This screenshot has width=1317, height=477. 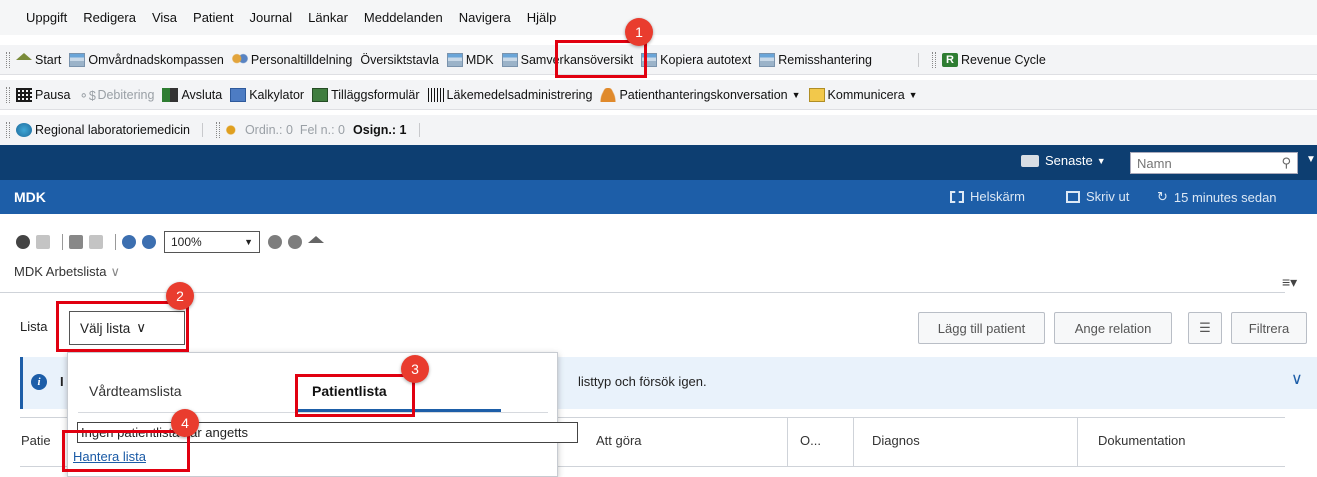 I want to click on menu-meddelanden: Meddelanden, so click(x=403, y=17).